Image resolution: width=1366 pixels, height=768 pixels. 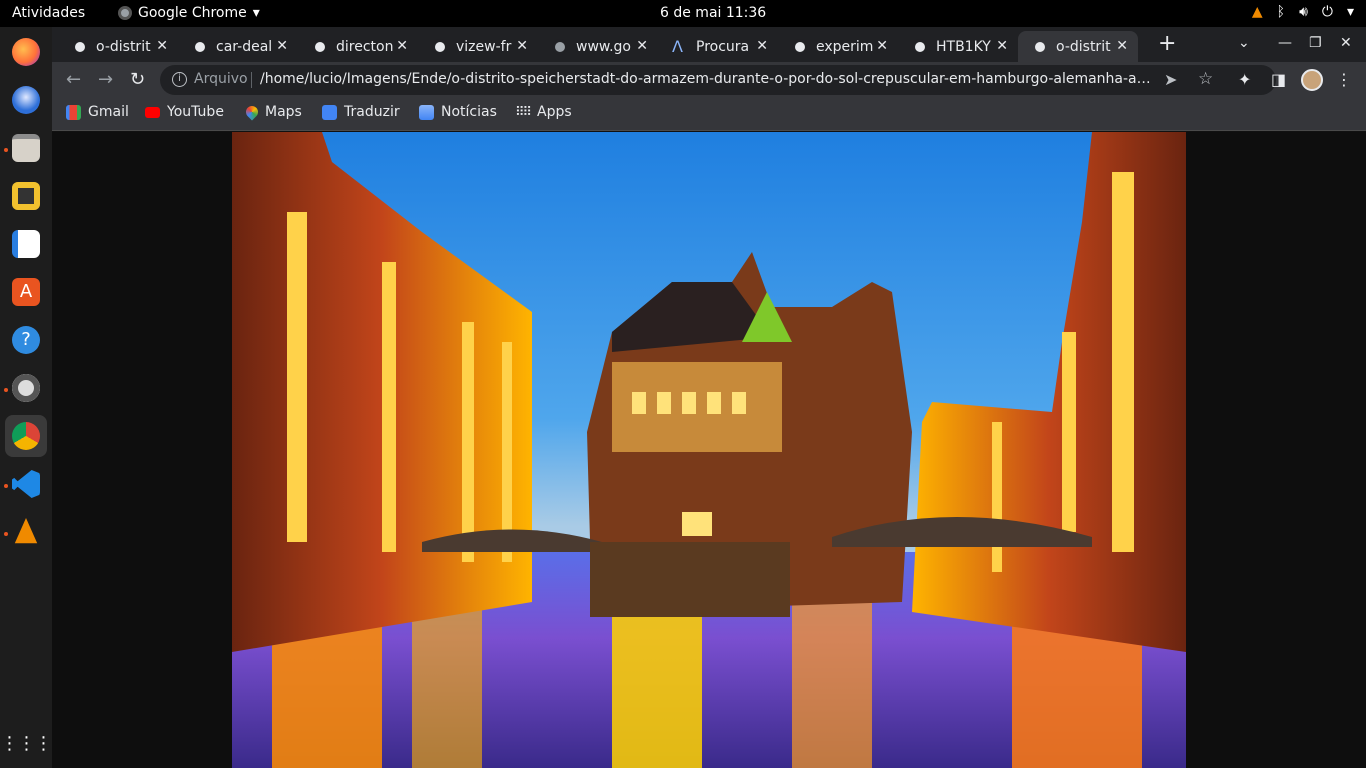 What do you see at coordinates (963, 46) in the screenshot?
I see `tab-title: HTB1KY` at bounding box center [963, 46].